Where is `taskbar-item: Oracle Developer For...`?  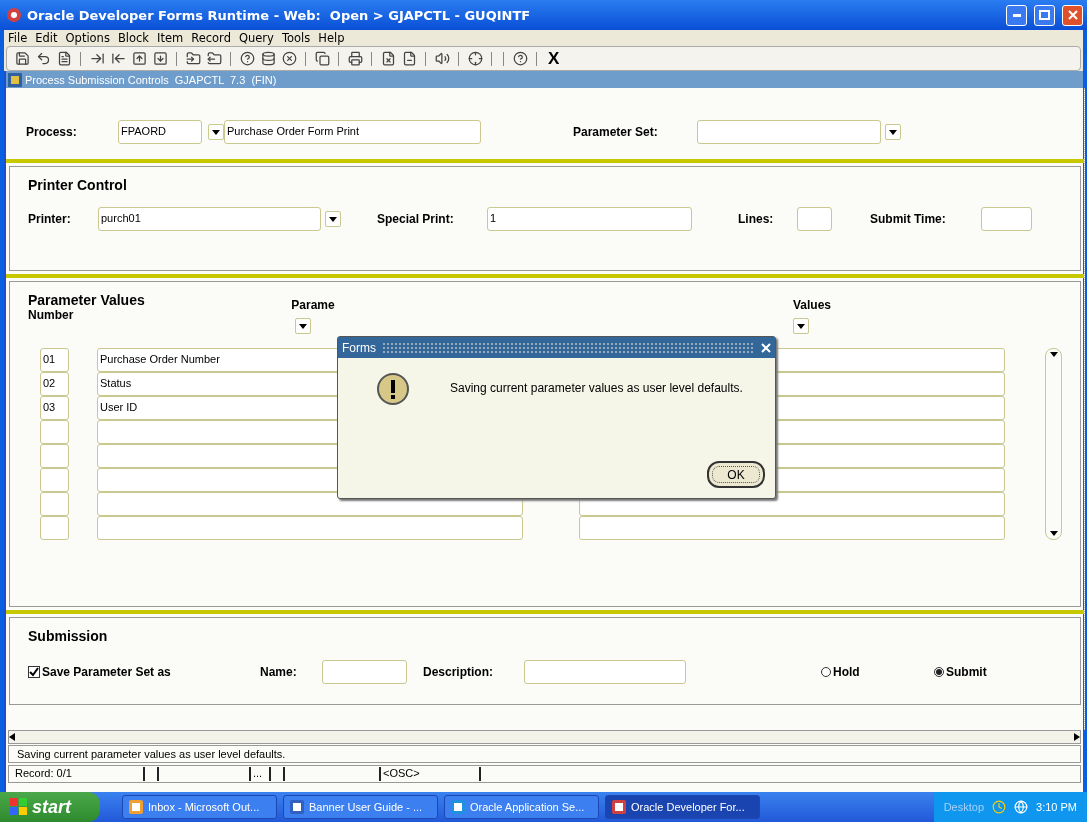
taskbar-item: Oracle Developer For... is located at coordinates (682, 807).